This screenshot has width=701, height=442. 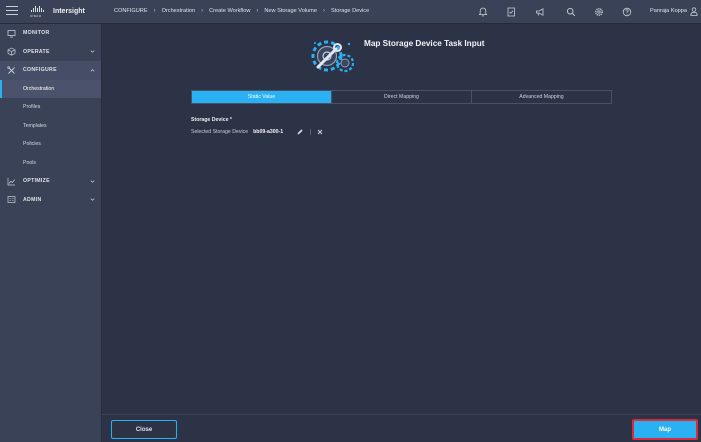 I want to click on sidebar-item-label: MONITOR, so click(x=36, y=33).